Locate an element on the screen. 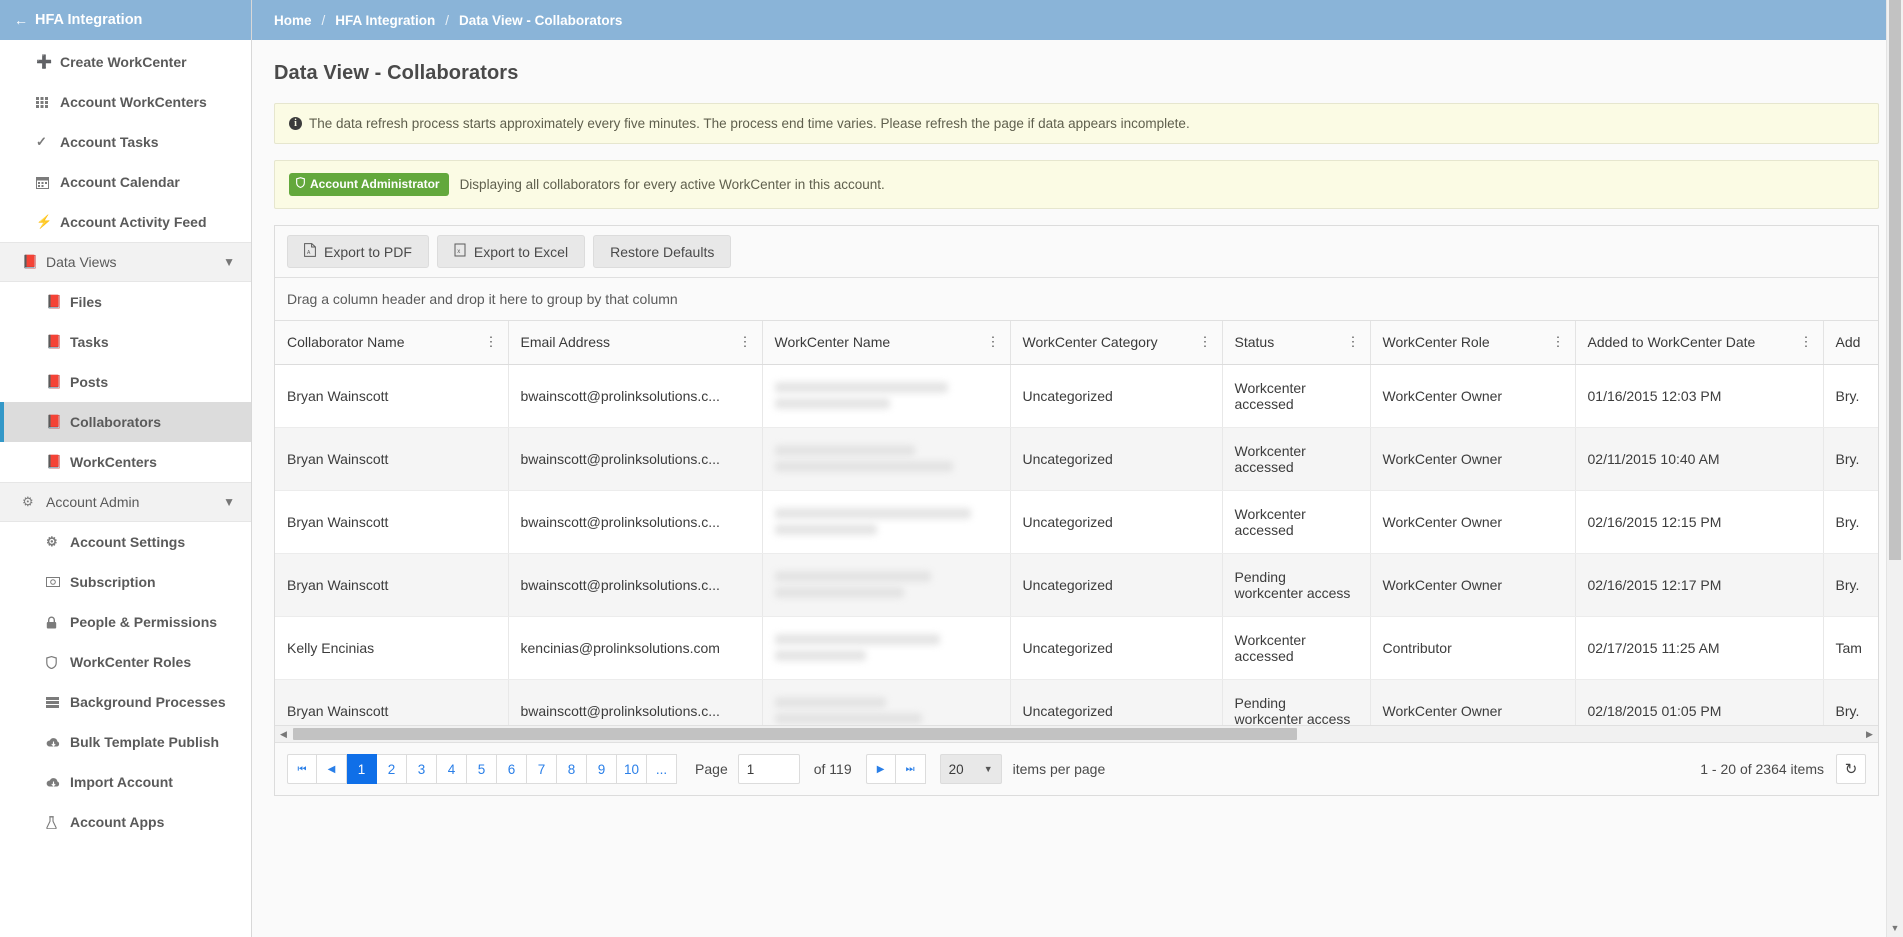 The width and height of the screenshot is (1903, 937). sidebar-item-account-calendar: Account Calendar is located at coordinates (125, 182).